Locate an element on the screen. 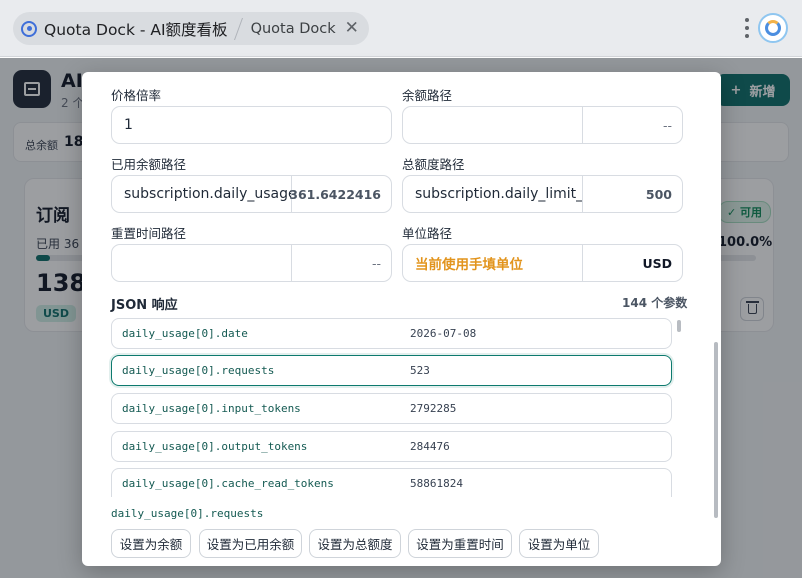  price-rate-value: 1 is located at coordinates (128, 125).